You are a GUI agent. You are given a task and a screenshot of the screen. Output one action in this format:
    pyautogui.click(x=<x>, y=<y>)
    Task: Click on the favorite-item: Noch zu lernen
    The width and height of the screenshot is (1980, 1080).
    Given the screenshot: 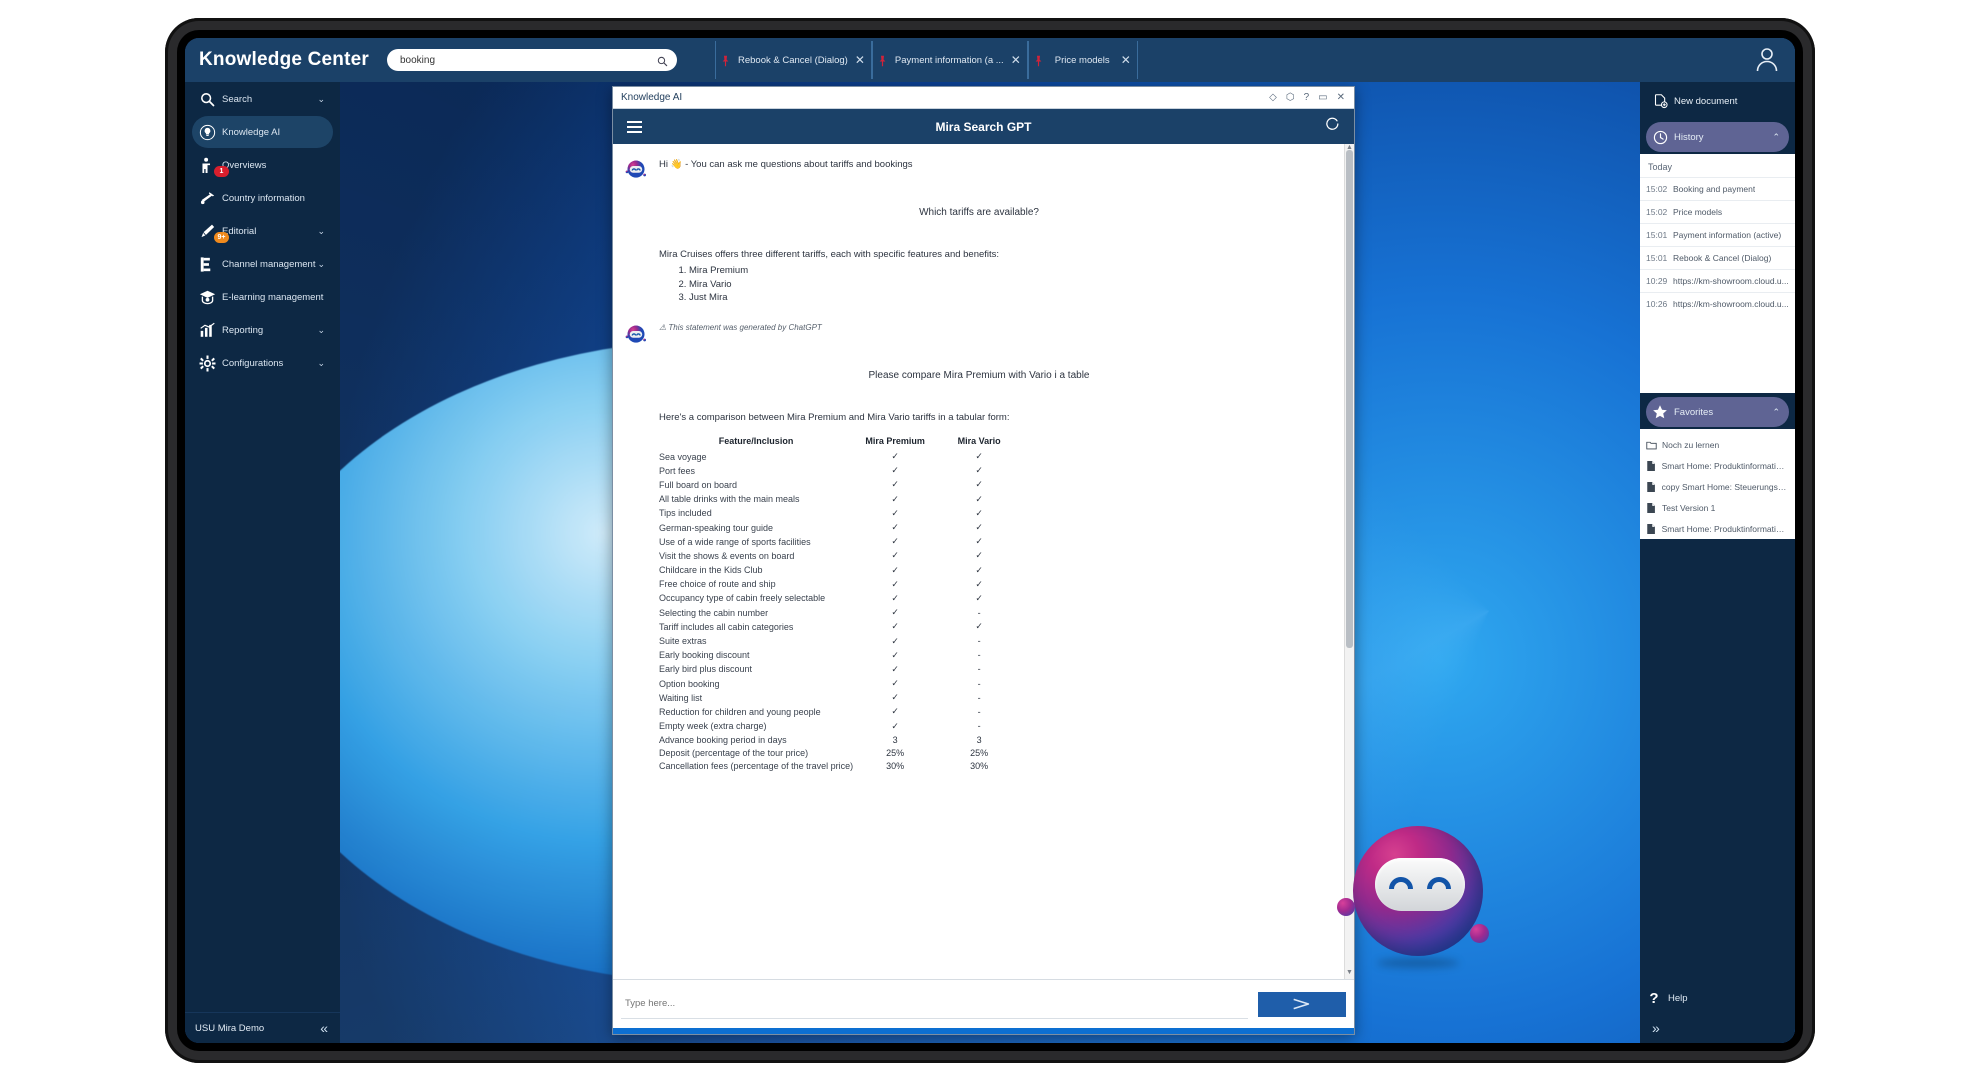 What is the action you would take?
    pyautogui.click(x=1717, y=444)
    